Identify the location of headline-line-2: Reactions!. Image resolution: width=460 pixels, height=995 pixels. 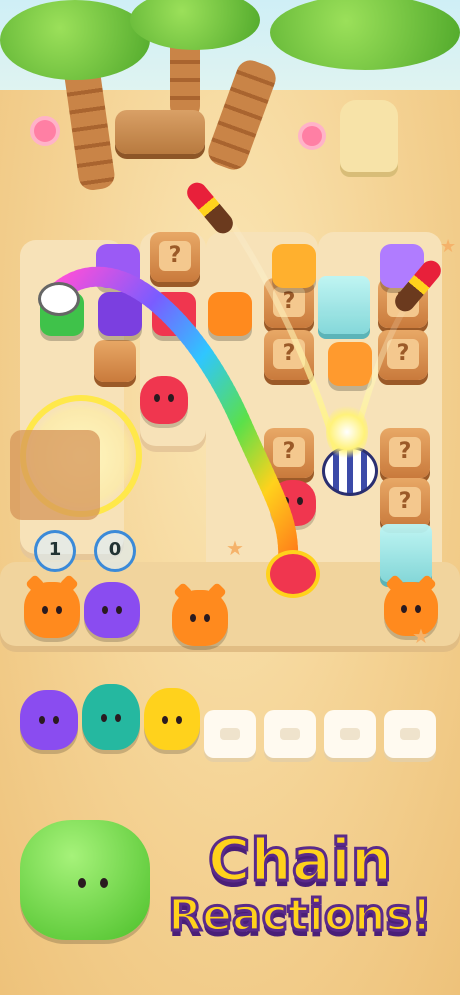
(300, 916).